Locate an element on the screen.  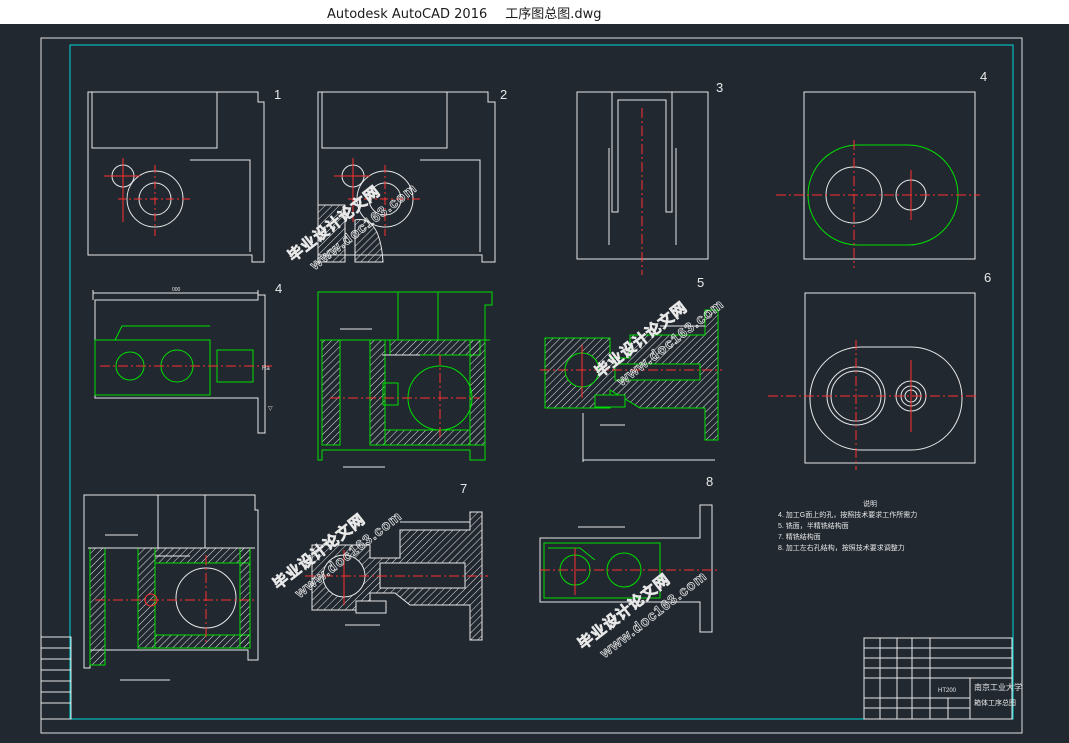
view-4-middle: 000 Ra ▽ 4 is located at coordinates (187, 357).